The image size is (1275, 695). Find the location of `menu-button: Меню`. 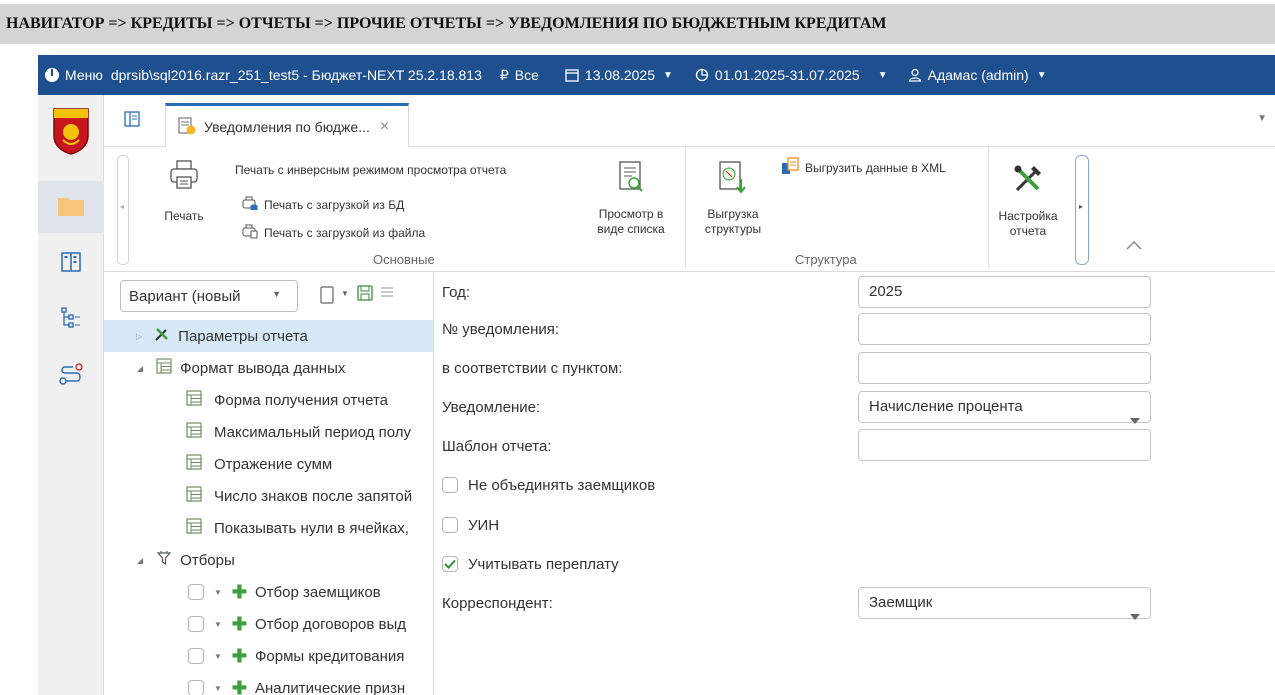

menu-button: Меню is located at coordinates (73, 75).